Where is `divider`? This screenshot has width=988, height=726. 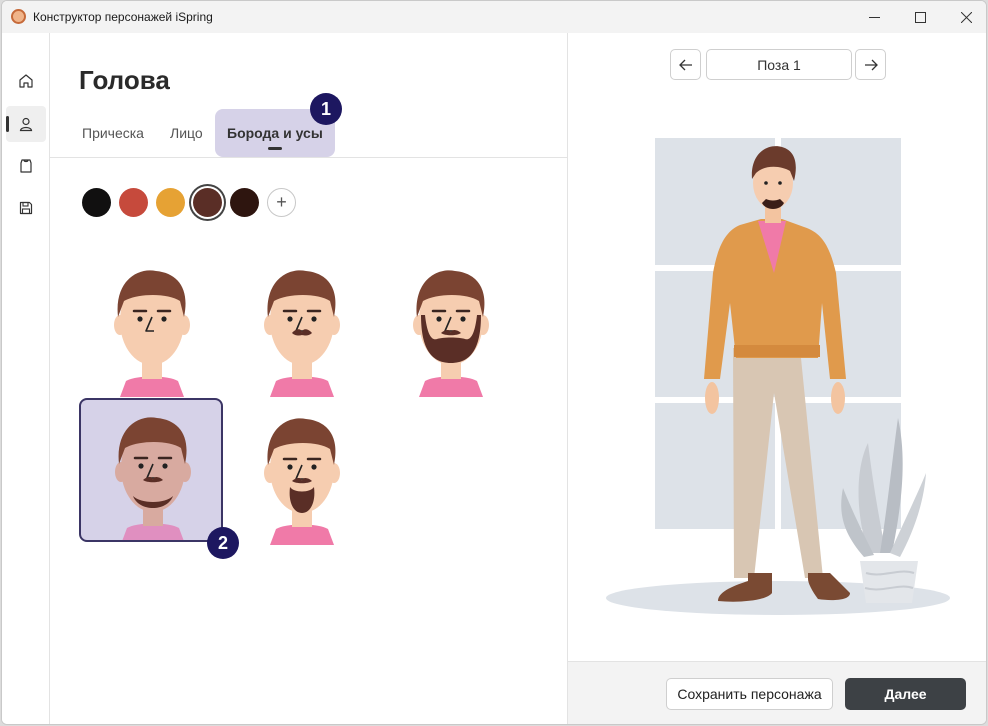 divider is located at coordinates (308, 157).